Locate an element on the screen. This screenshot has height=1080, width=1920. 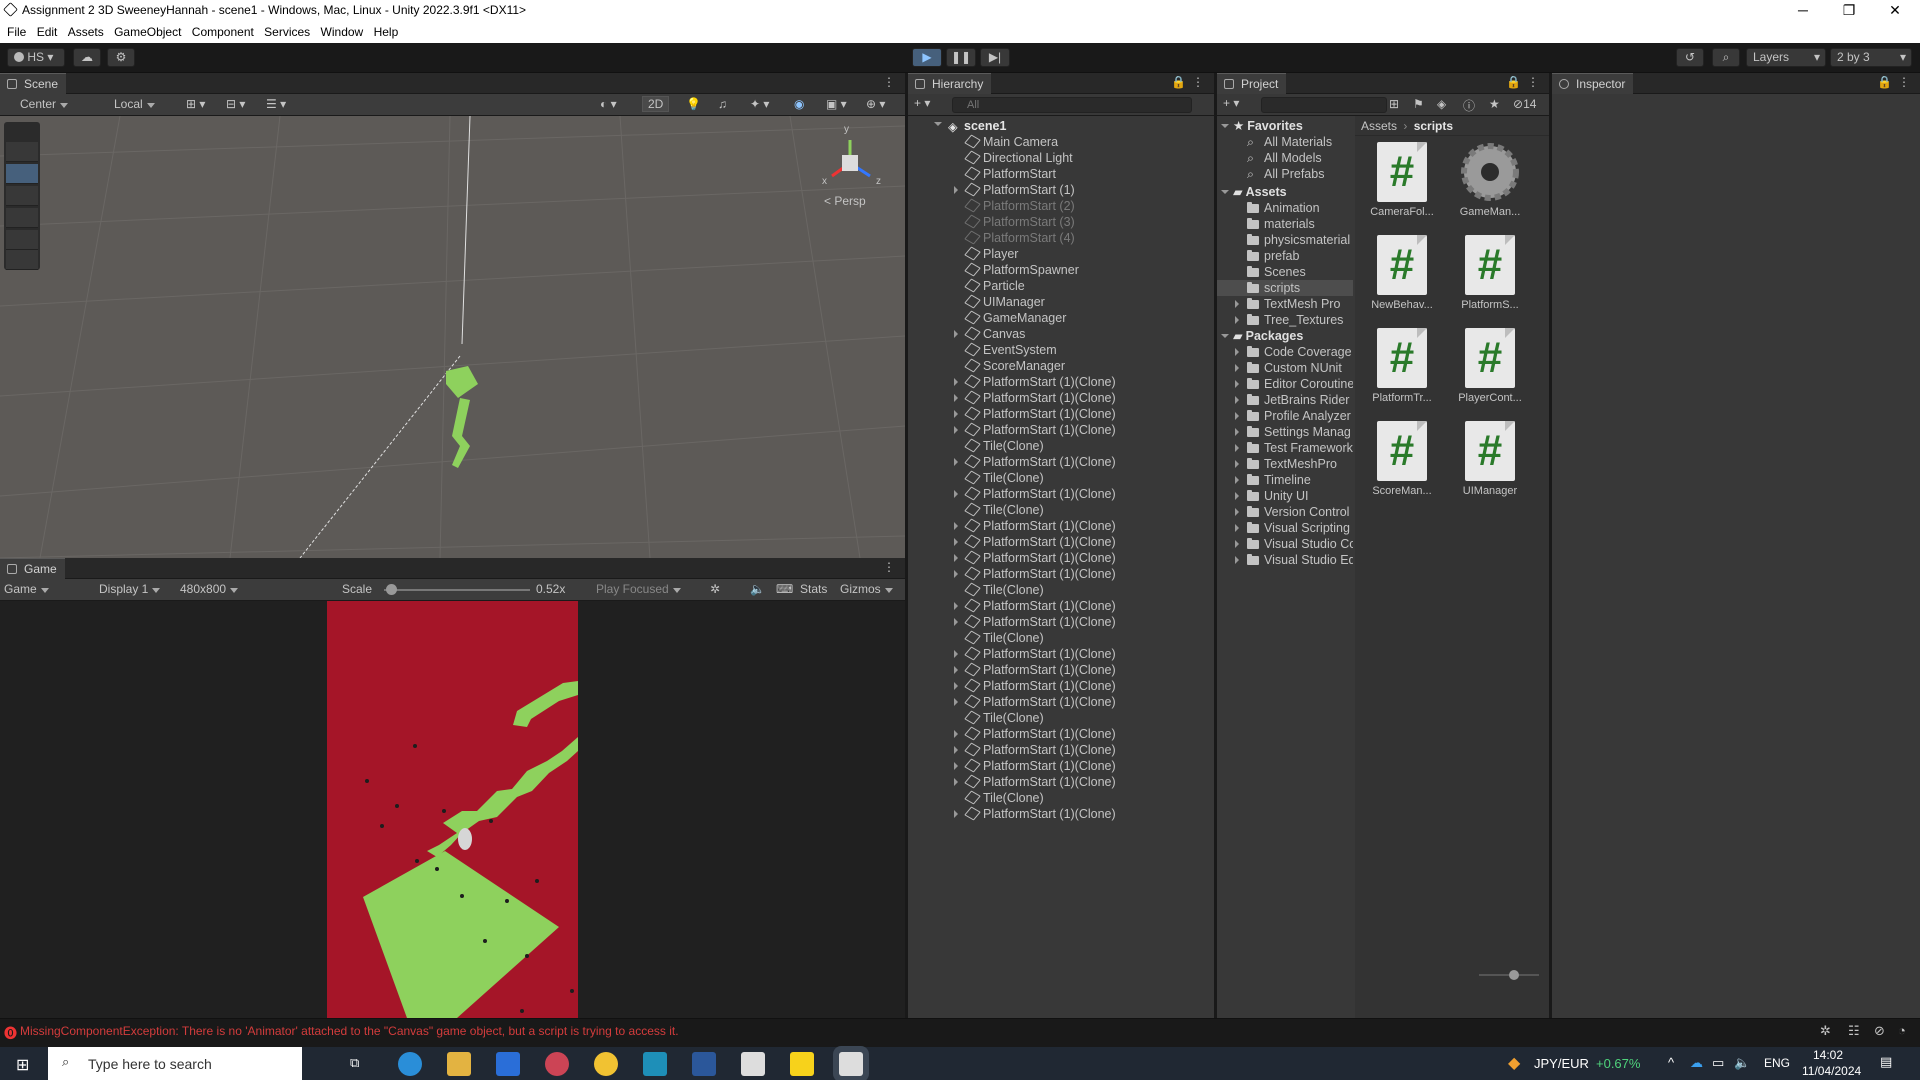
audio-mute-icon: 🔈 is located at coordinates (757, 589).